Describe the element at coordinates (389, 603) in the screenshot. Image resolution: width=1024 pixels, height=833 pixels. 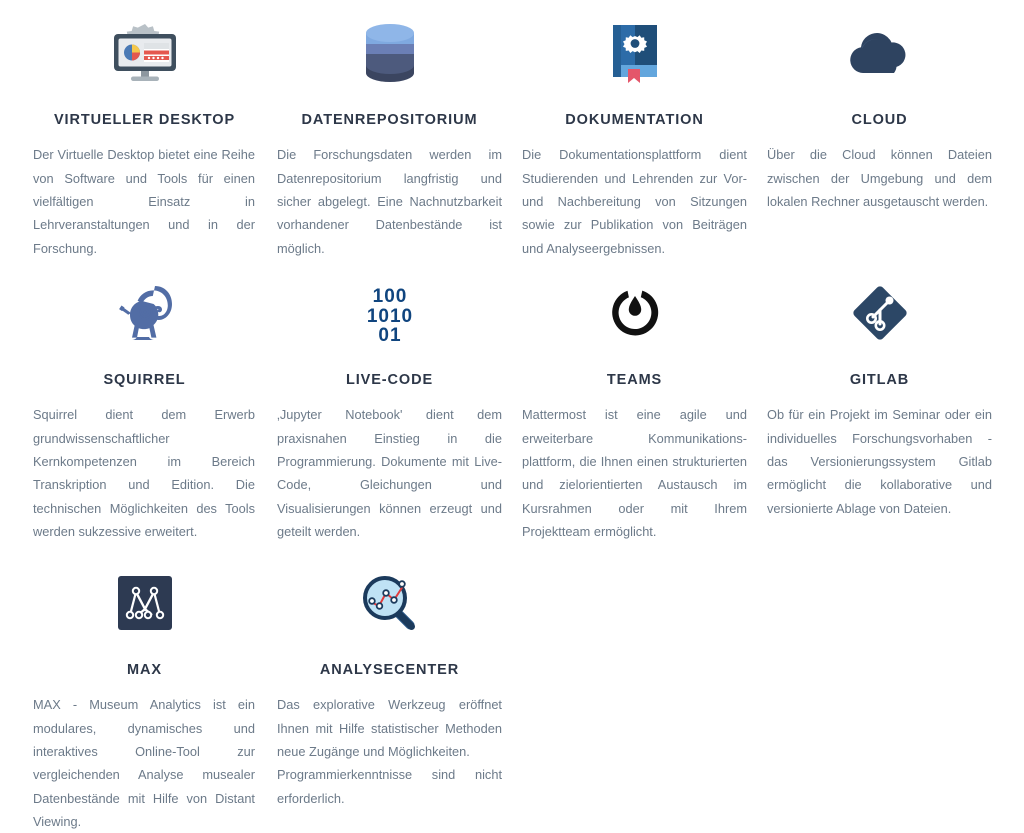
I see `magnifier-chart-icon` at that location.